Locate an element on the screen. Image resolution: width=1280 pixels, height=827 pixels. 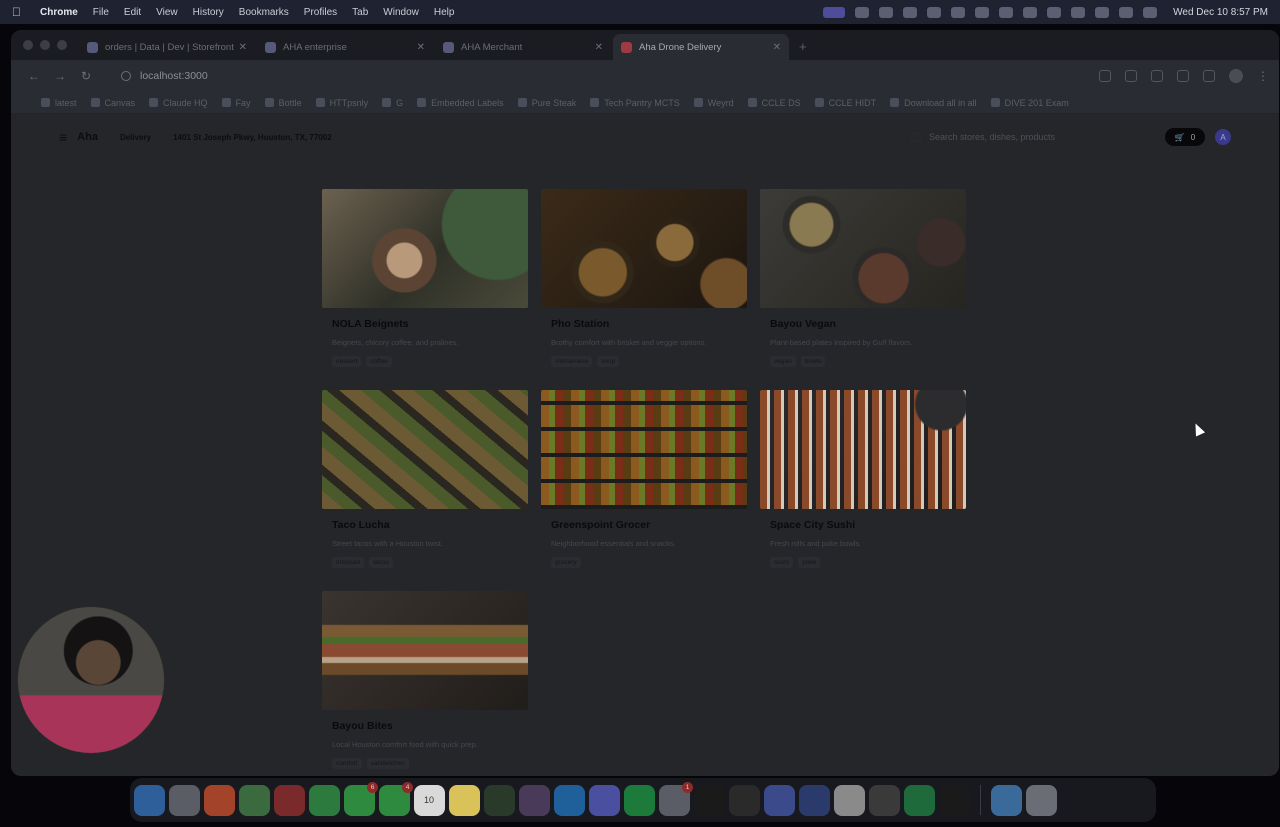
messages-icon: 6 is located at coordinates (361, 798).